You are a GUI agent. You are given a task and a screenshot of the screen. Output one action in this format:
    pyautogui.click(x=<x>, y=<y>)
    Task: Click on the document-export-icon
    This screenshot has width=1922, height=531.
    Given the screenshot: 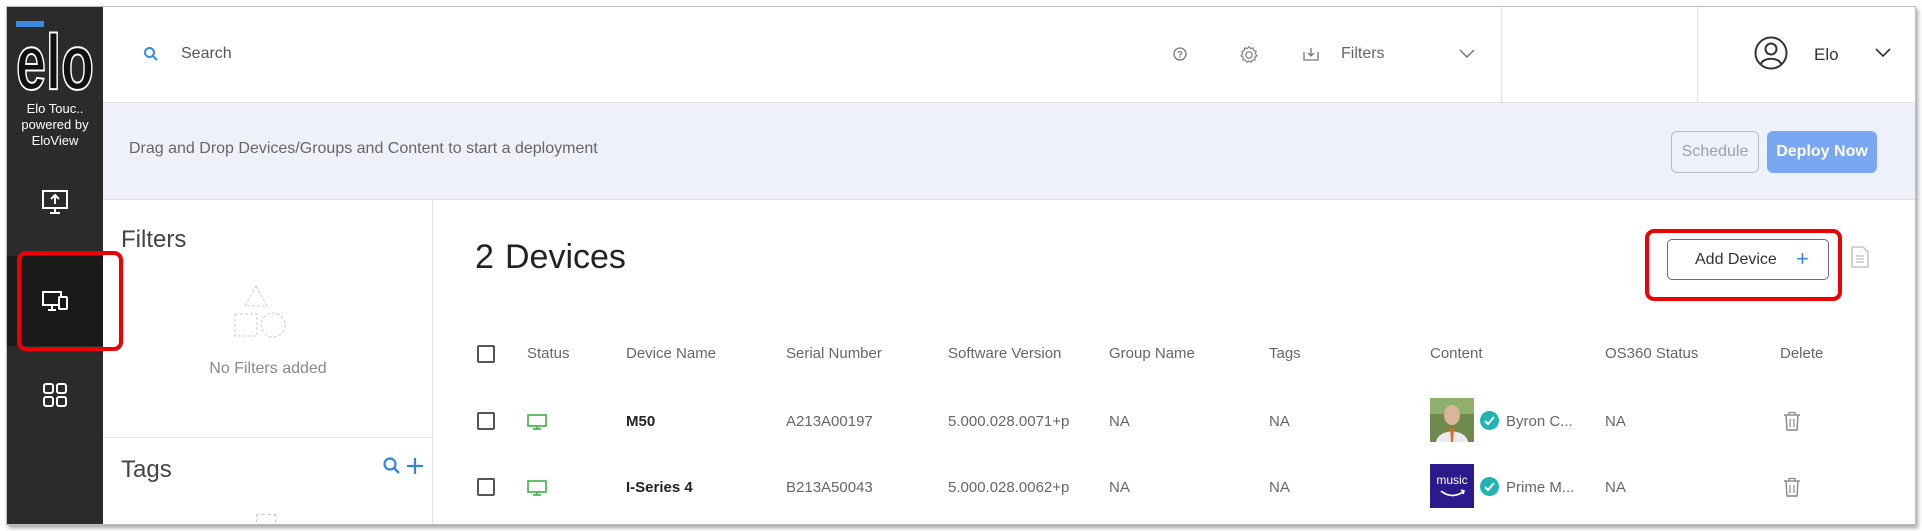 What is the action you would take?
    pyautogui.click(x=1860, y=257)
    